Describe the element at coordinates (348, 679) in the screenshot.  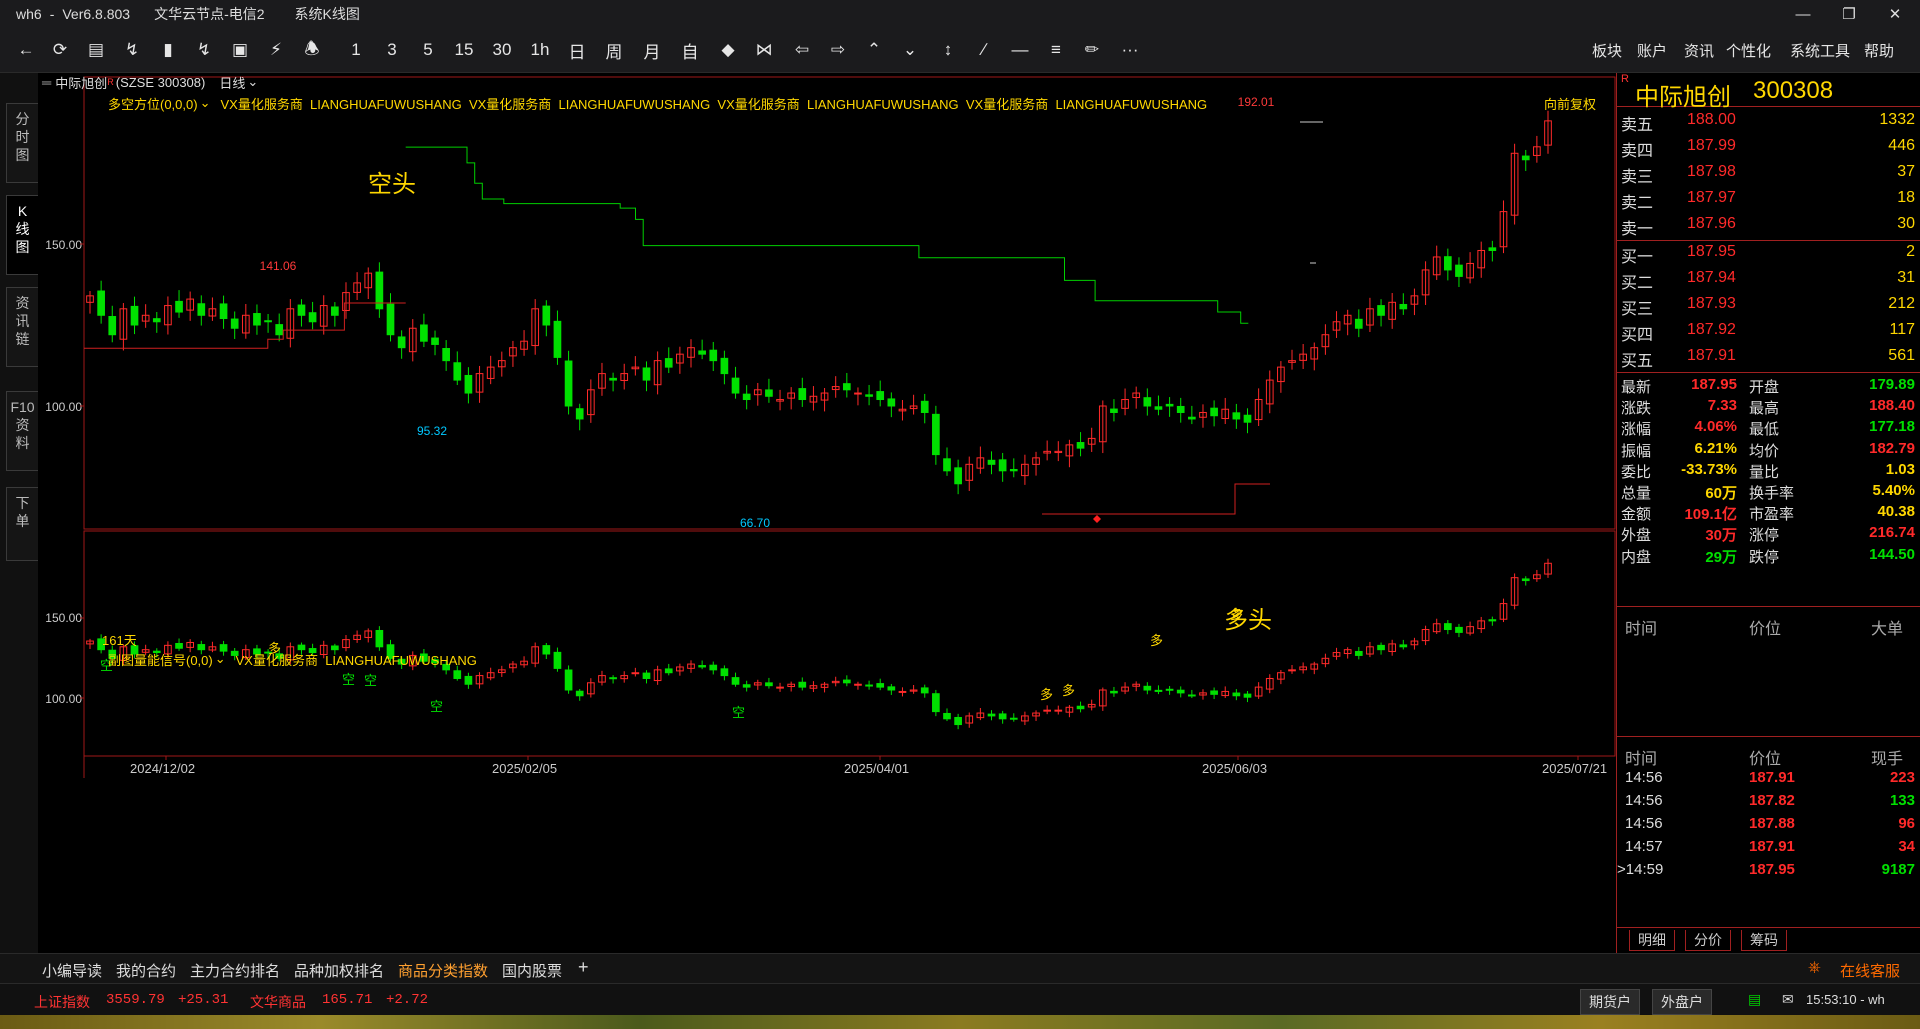
I see `short-mark: 空` at that location.